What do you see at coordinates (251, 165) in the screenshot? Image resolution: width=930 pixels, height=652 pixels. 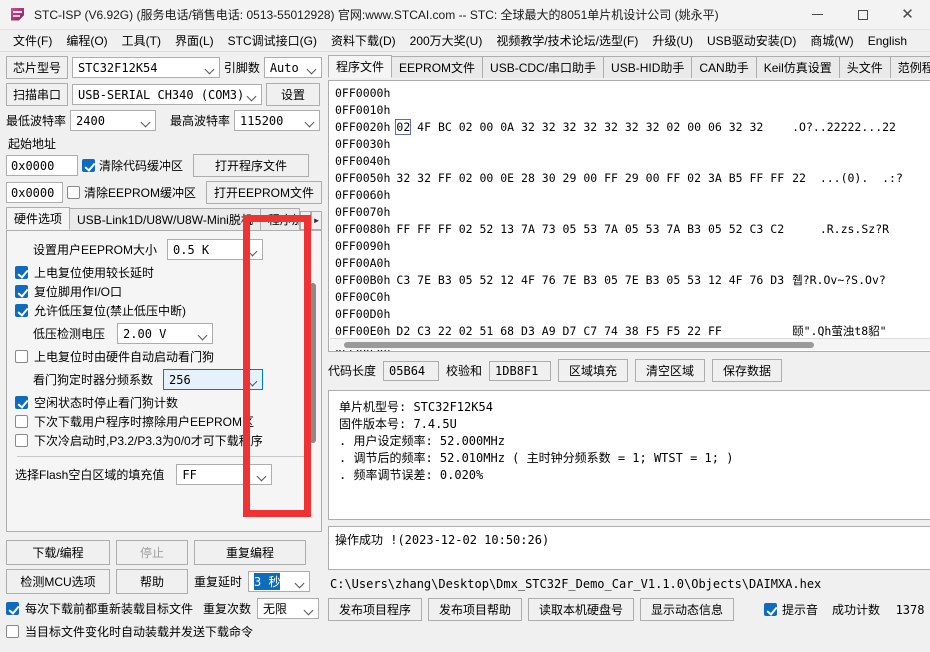 I see `open-program-file-button: 打开程序文件` at bounding box center [251, 165].